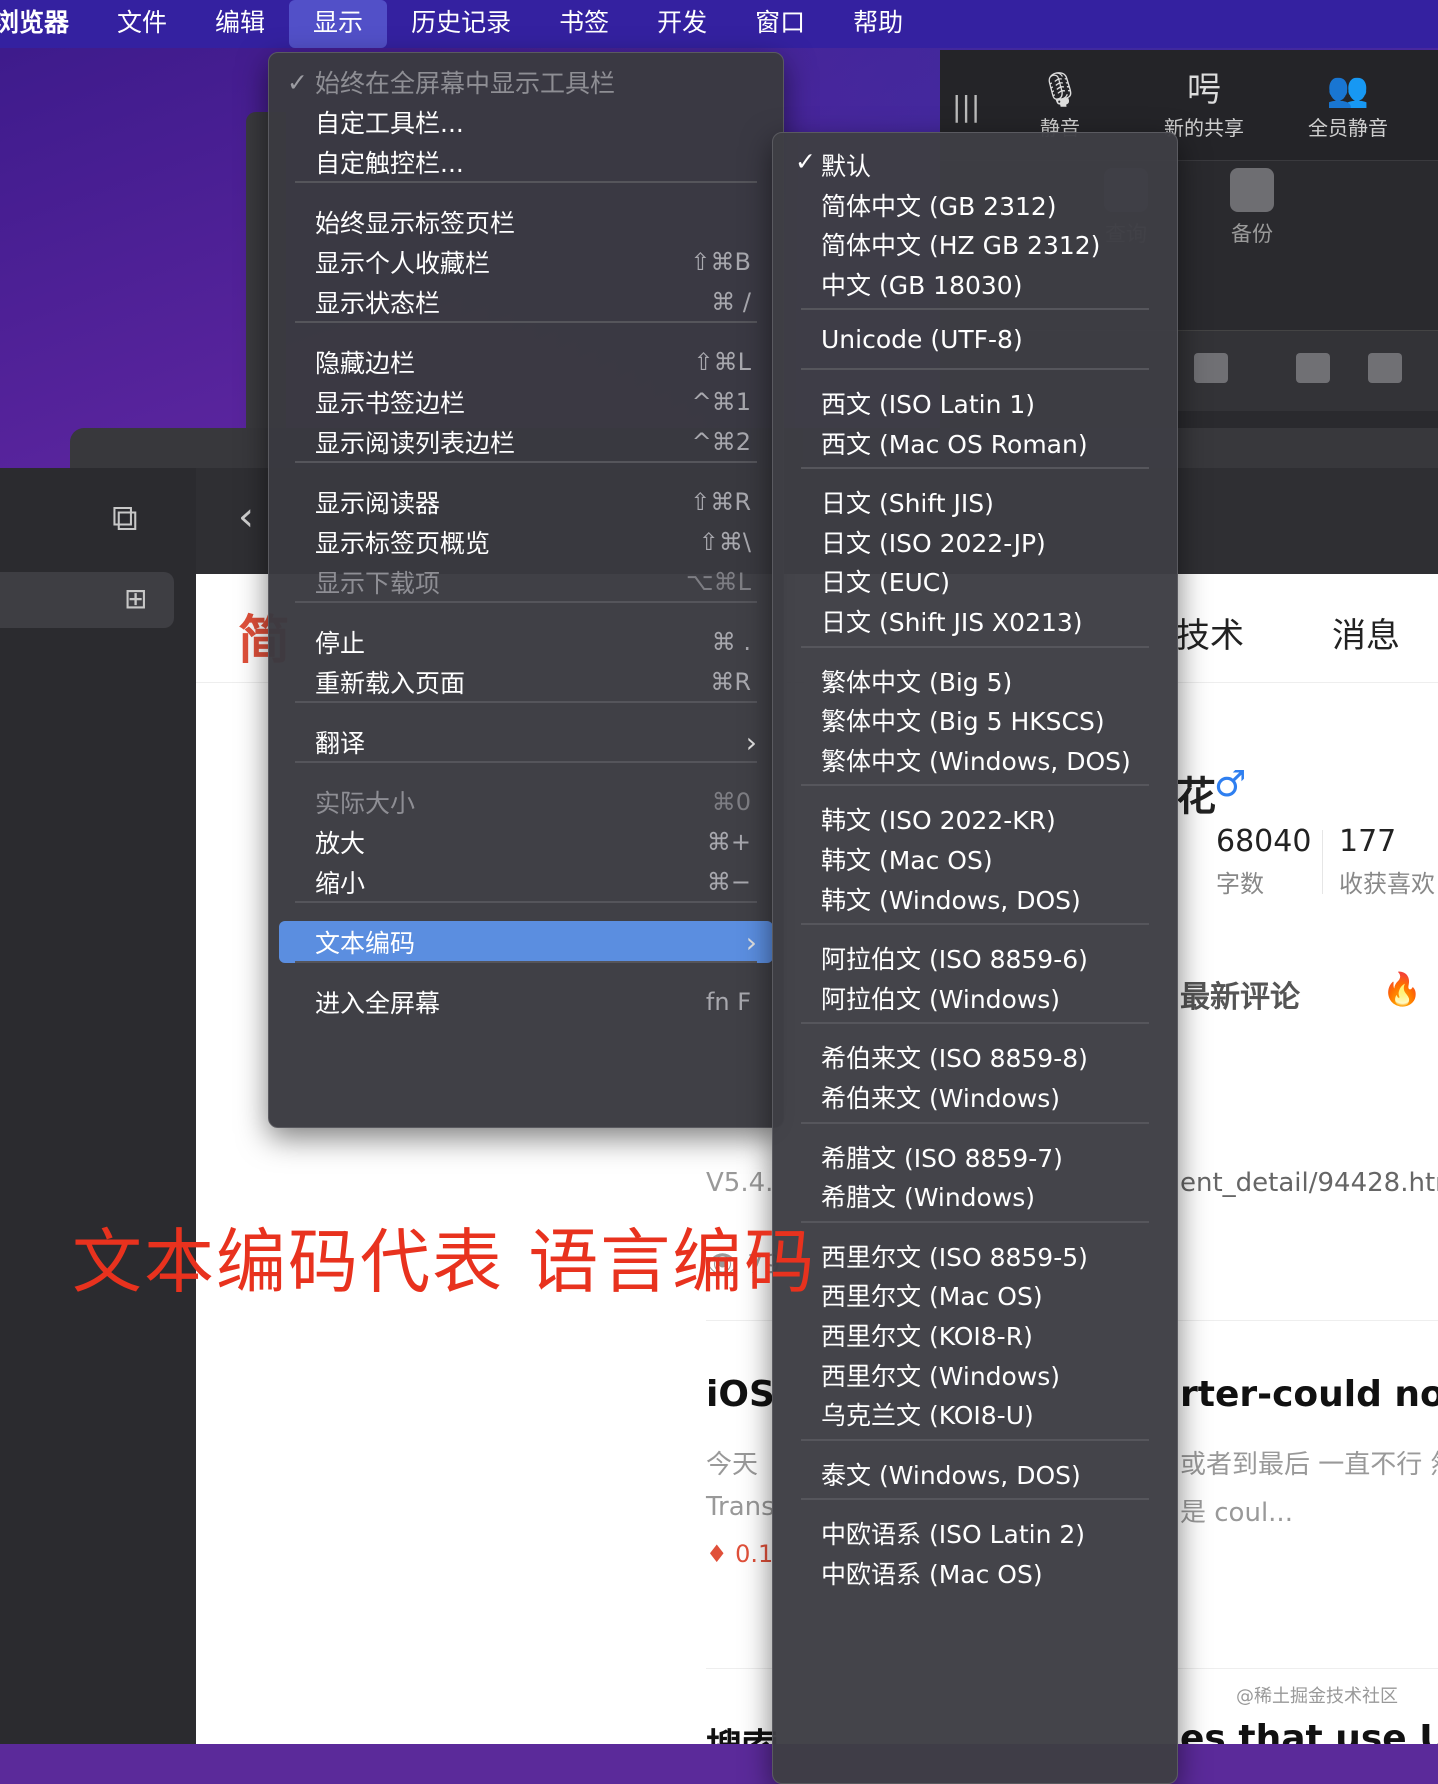 The height and width of the screenshot is (1784, 1438). Describe the element at coordinates (1385, 368) in the screenshot. I see `table-export-icon` at that location.